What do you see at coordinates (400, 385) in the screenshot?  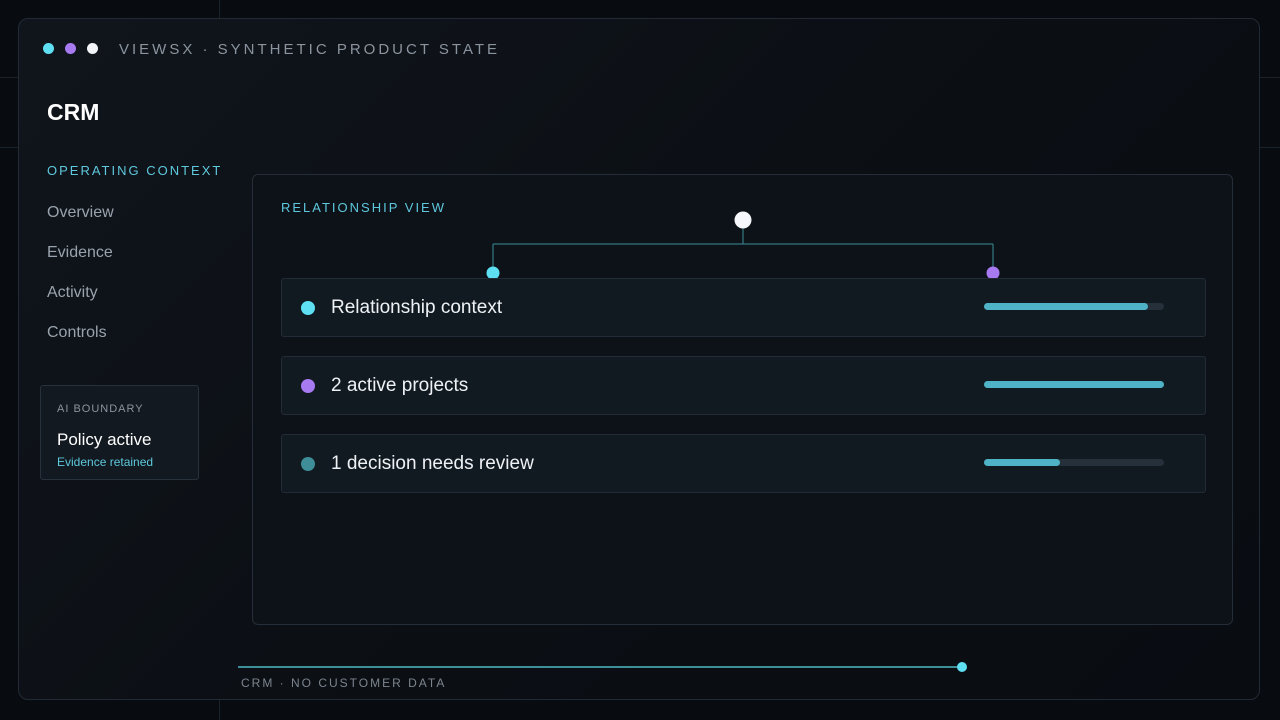 I see `list-item-label: 2 active projects` at bounding box center [400, 385].